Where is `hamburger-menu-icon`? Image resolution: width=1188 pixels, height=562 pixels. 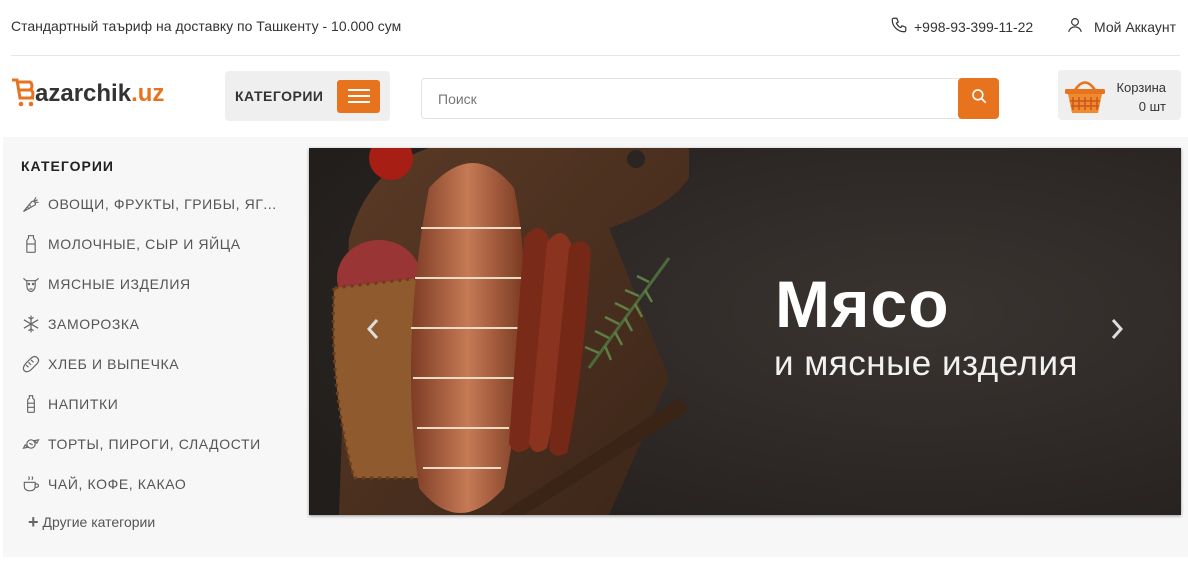
hamburger-menu-icon is located at coordinates (359, 96).